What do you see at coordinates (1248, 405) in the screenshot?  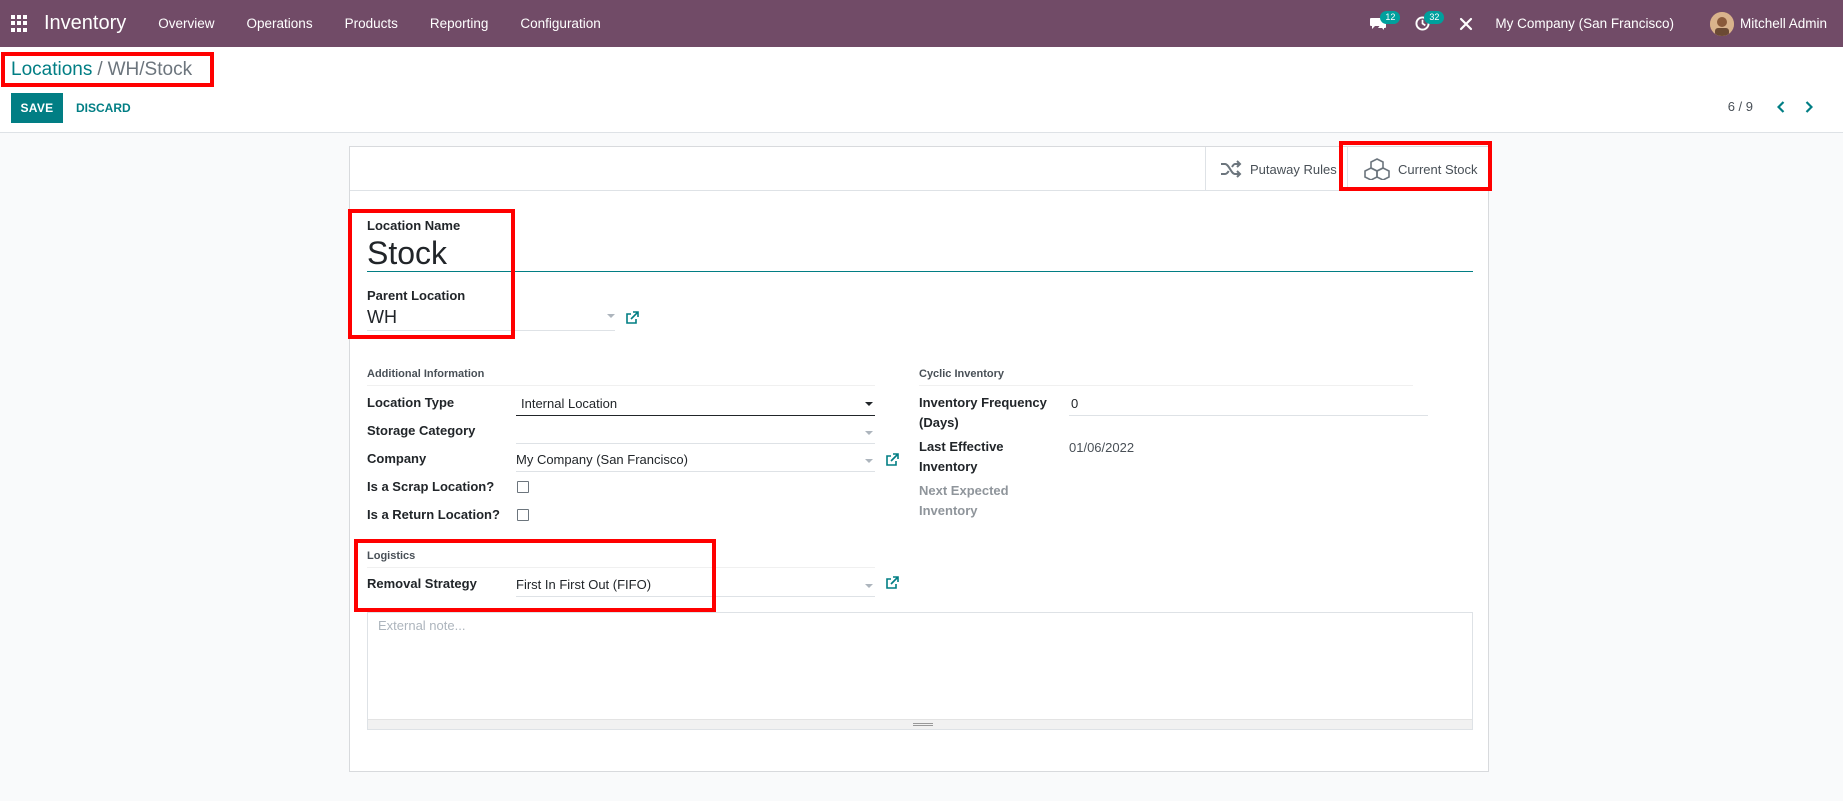 I see `inventory-frequency-input: 0` at bounding box center [1248, 405].